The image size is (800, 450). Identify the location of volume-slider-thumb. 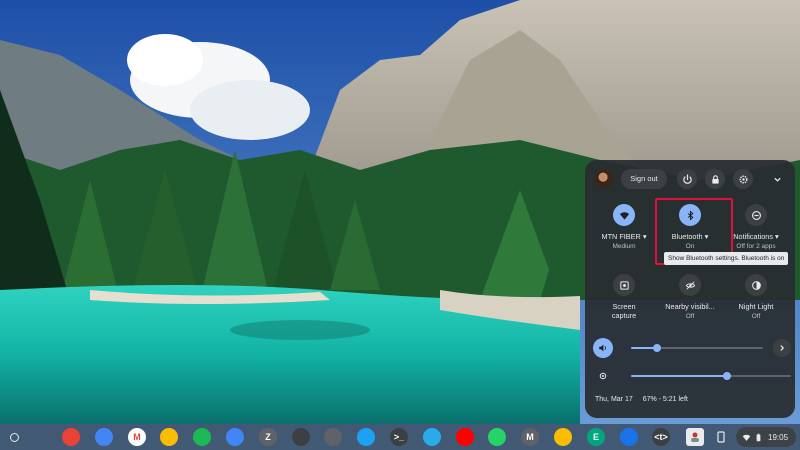
(657, 348).